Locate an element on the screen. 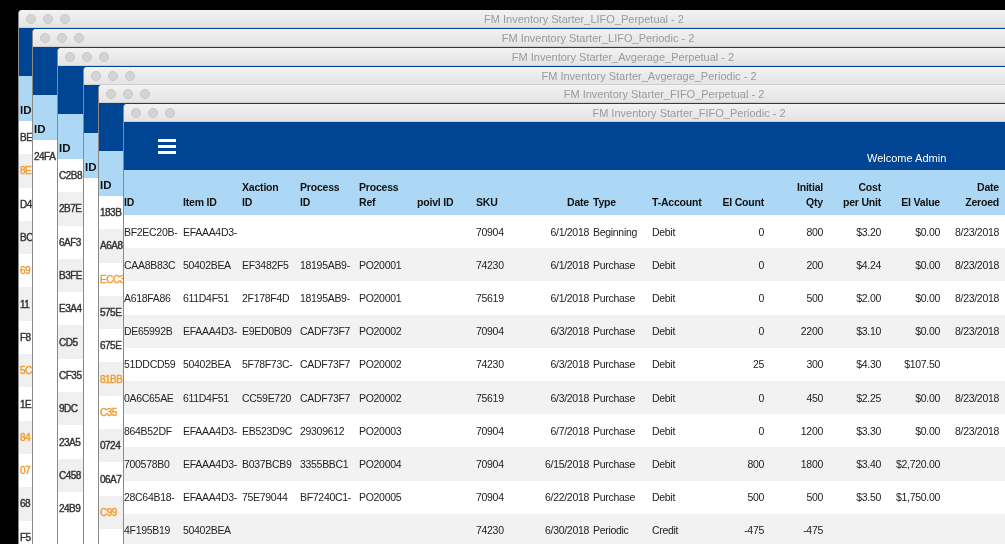 The width and height of the screenshot is (1005, 544). table-cell-text: 5F78F73C- is located at coordinates (268, 364).